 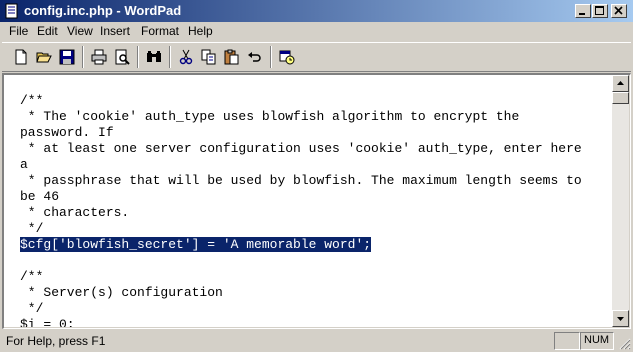 I want to click on cut-icon, so click(x=186, y=57).